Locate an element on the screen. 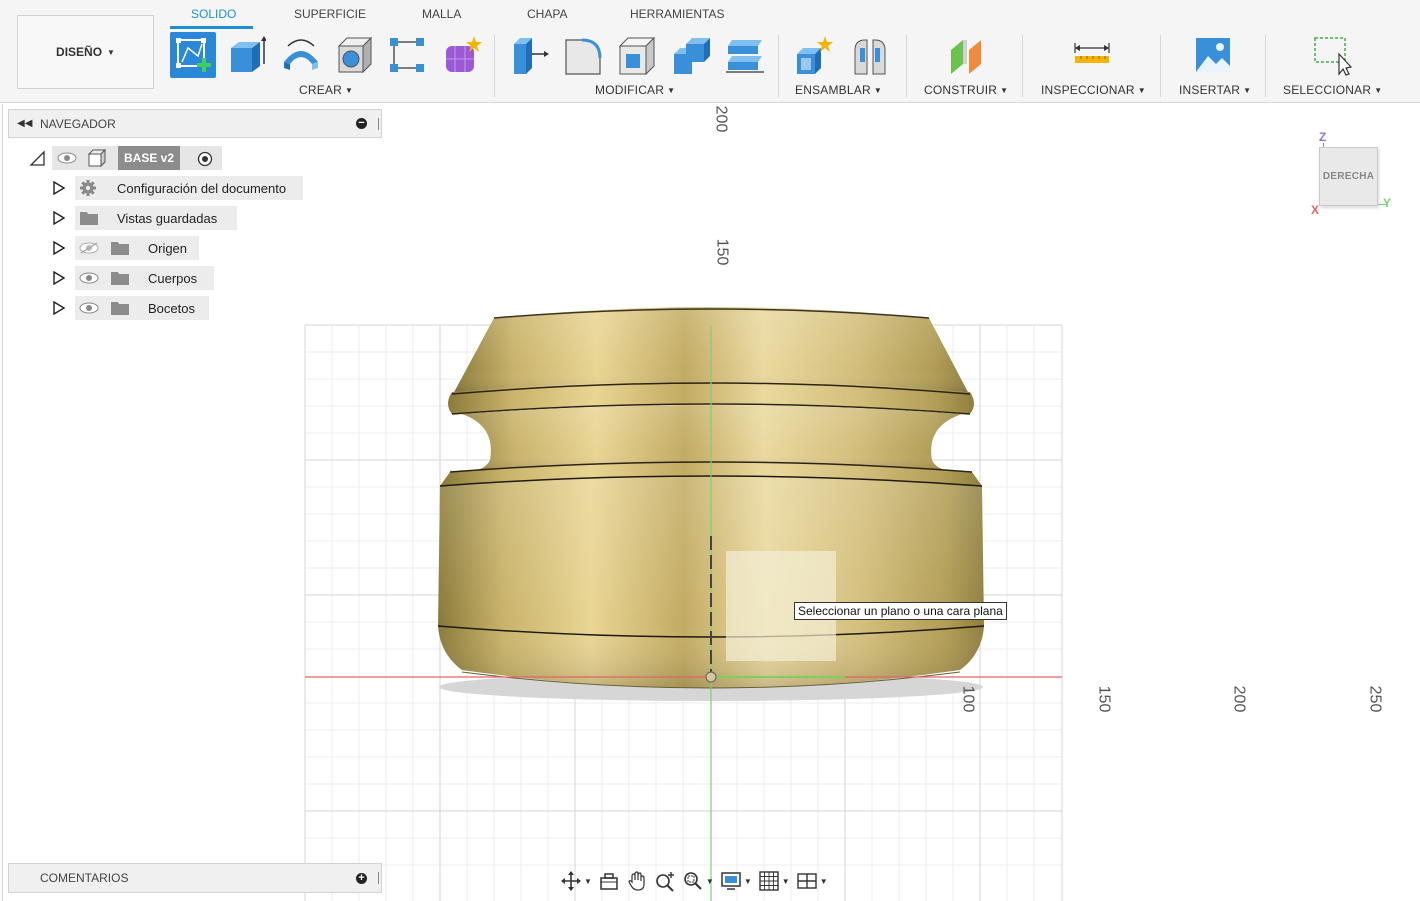  extrude-button is located at coordinates (245, 55).